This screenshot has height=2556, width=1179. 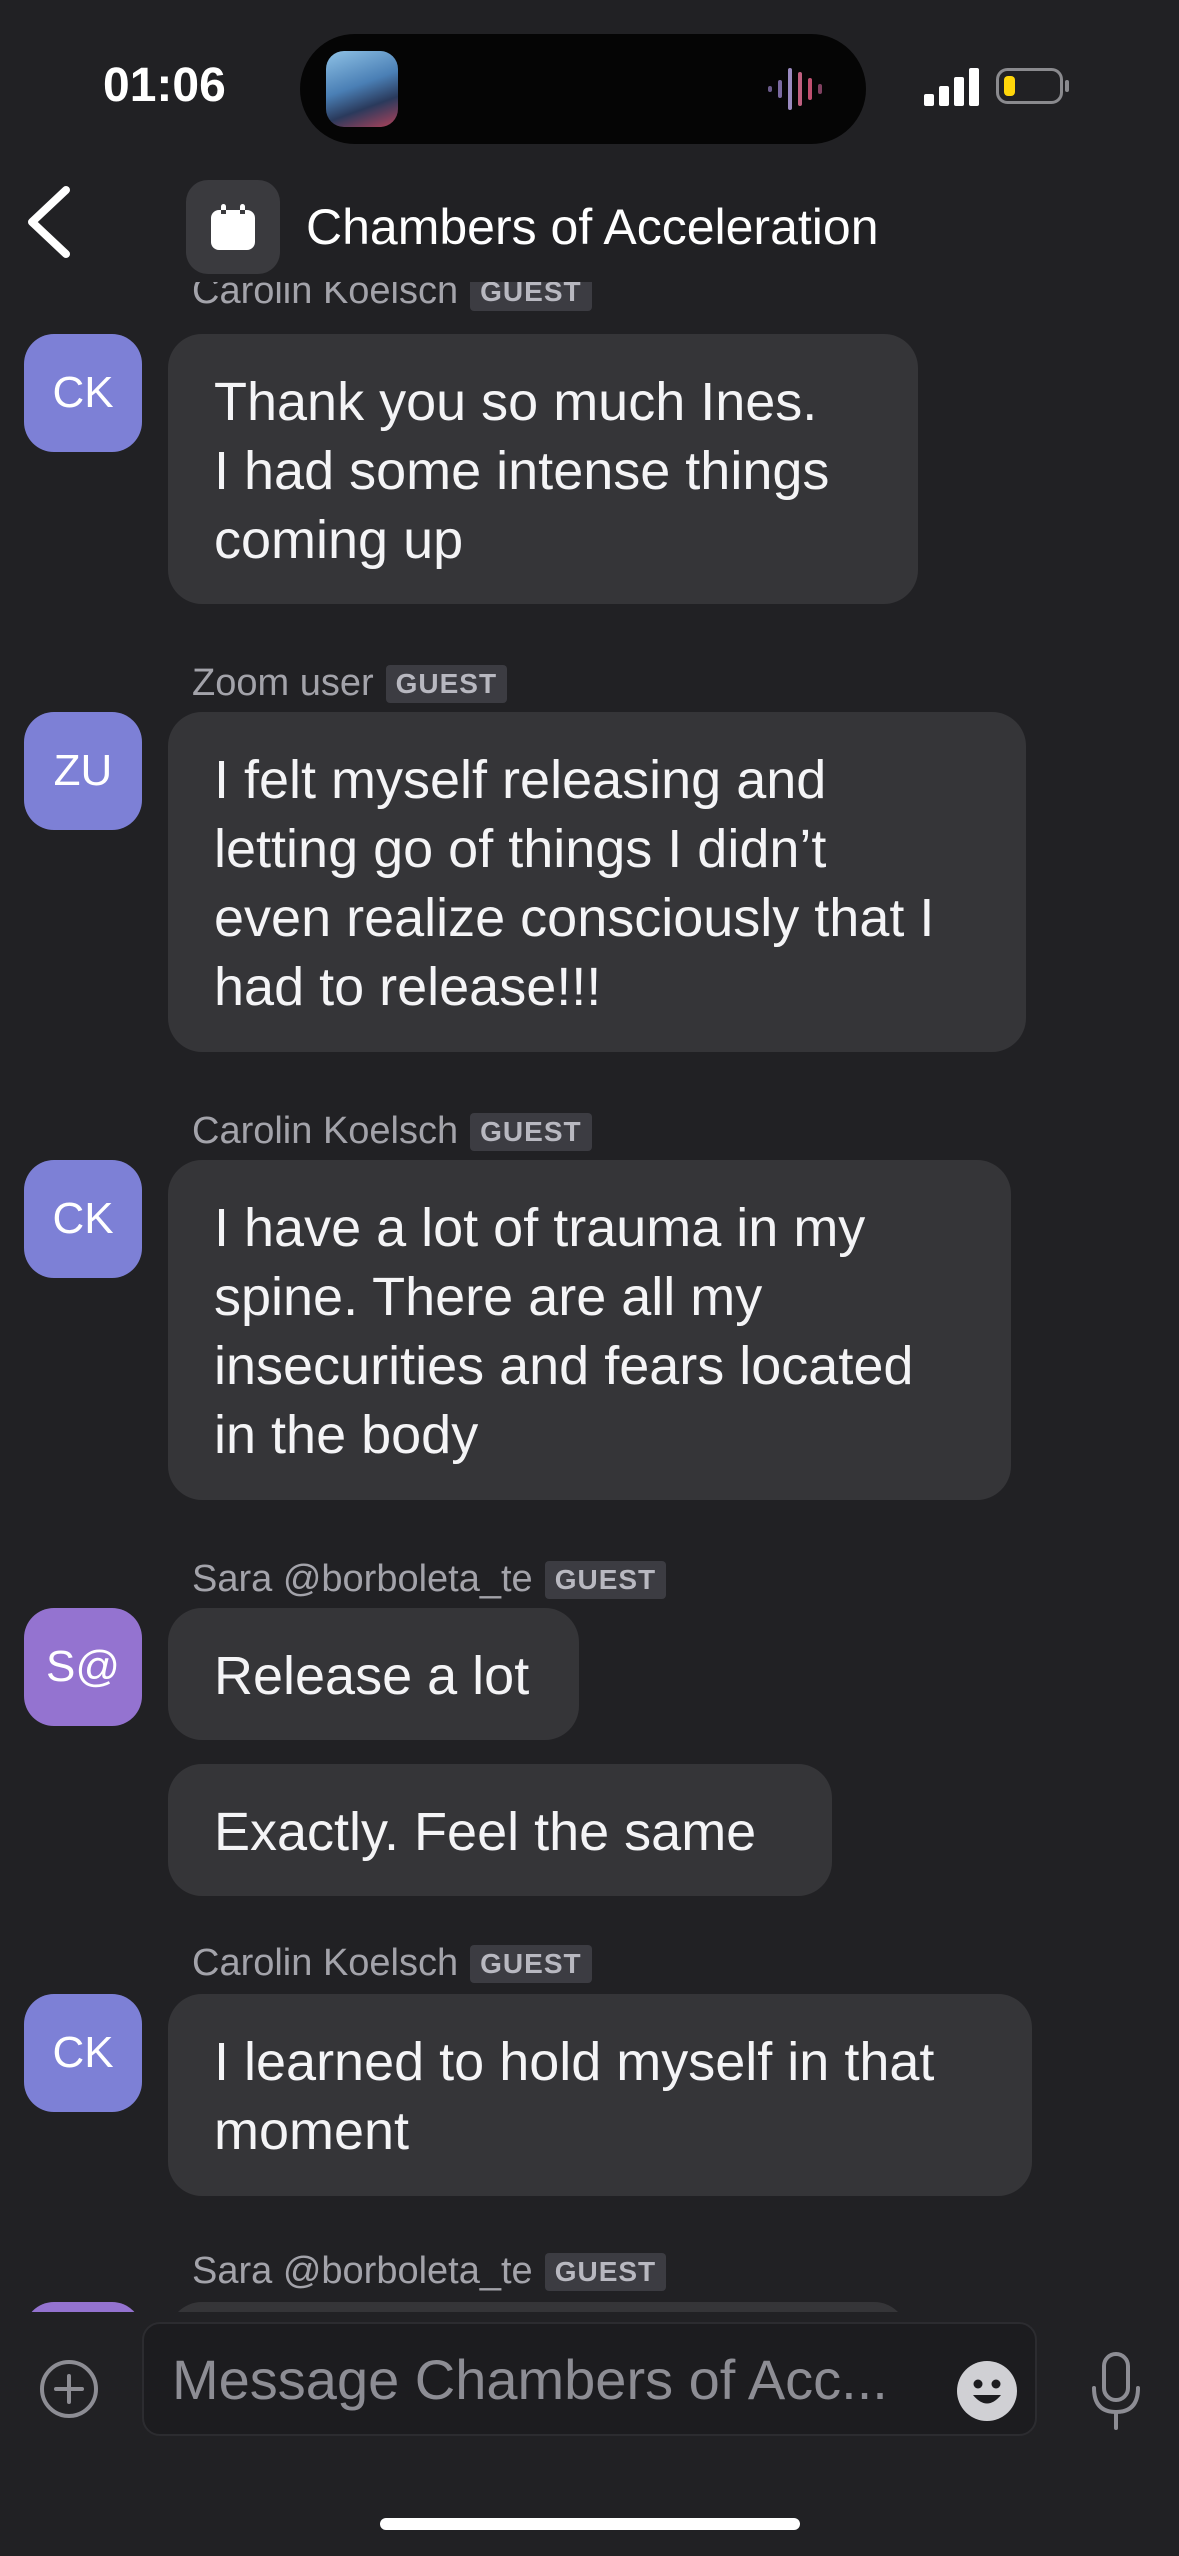 I want to click on now-playing-artwork, so click(x=362, y=89).